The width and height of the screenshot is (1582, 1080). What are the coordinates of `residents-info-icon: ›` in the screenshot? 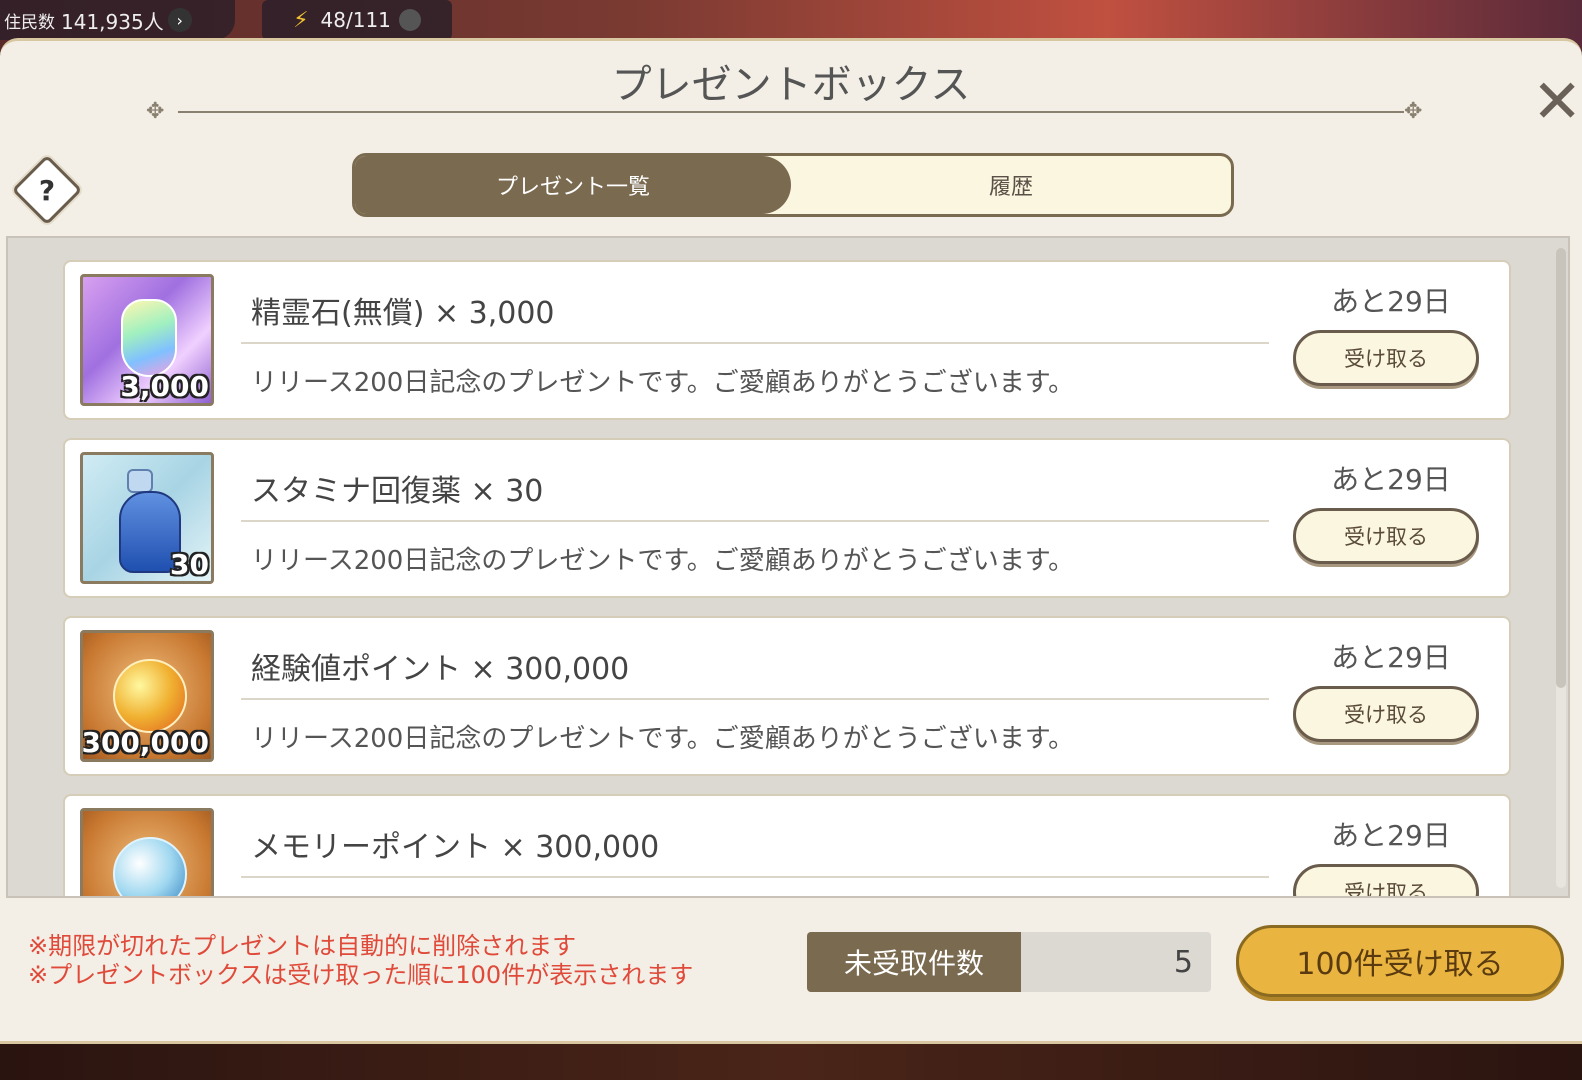 It's located at (179, 20).